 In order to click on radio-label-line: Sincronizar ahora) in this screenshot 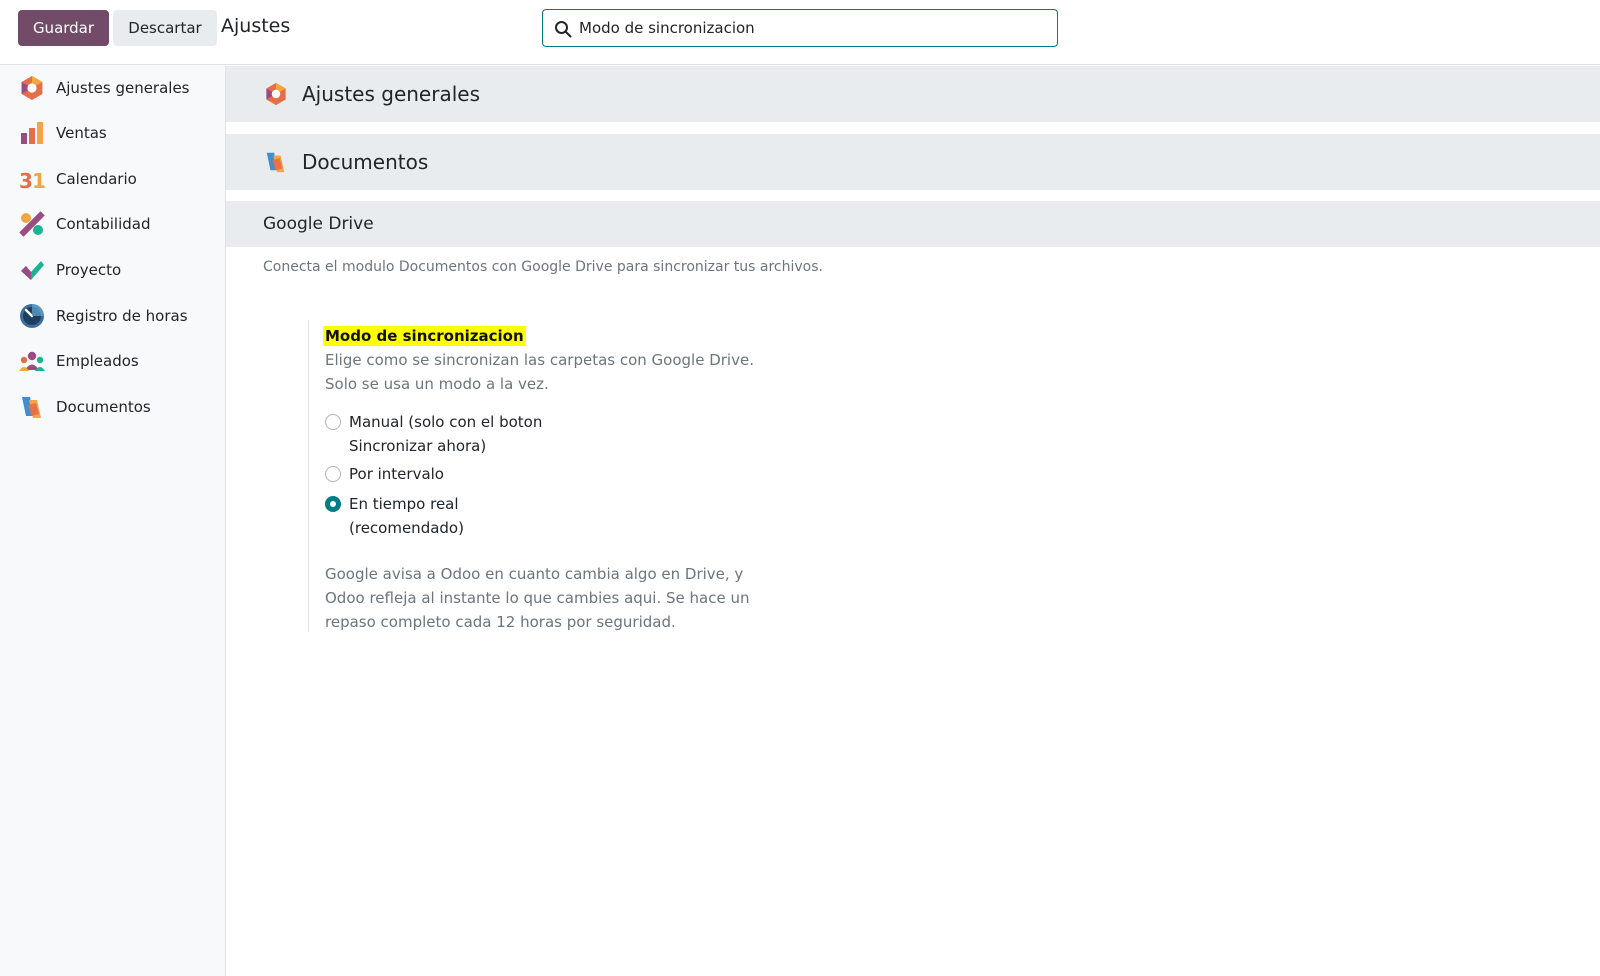, I will do `click(418, 446)`.